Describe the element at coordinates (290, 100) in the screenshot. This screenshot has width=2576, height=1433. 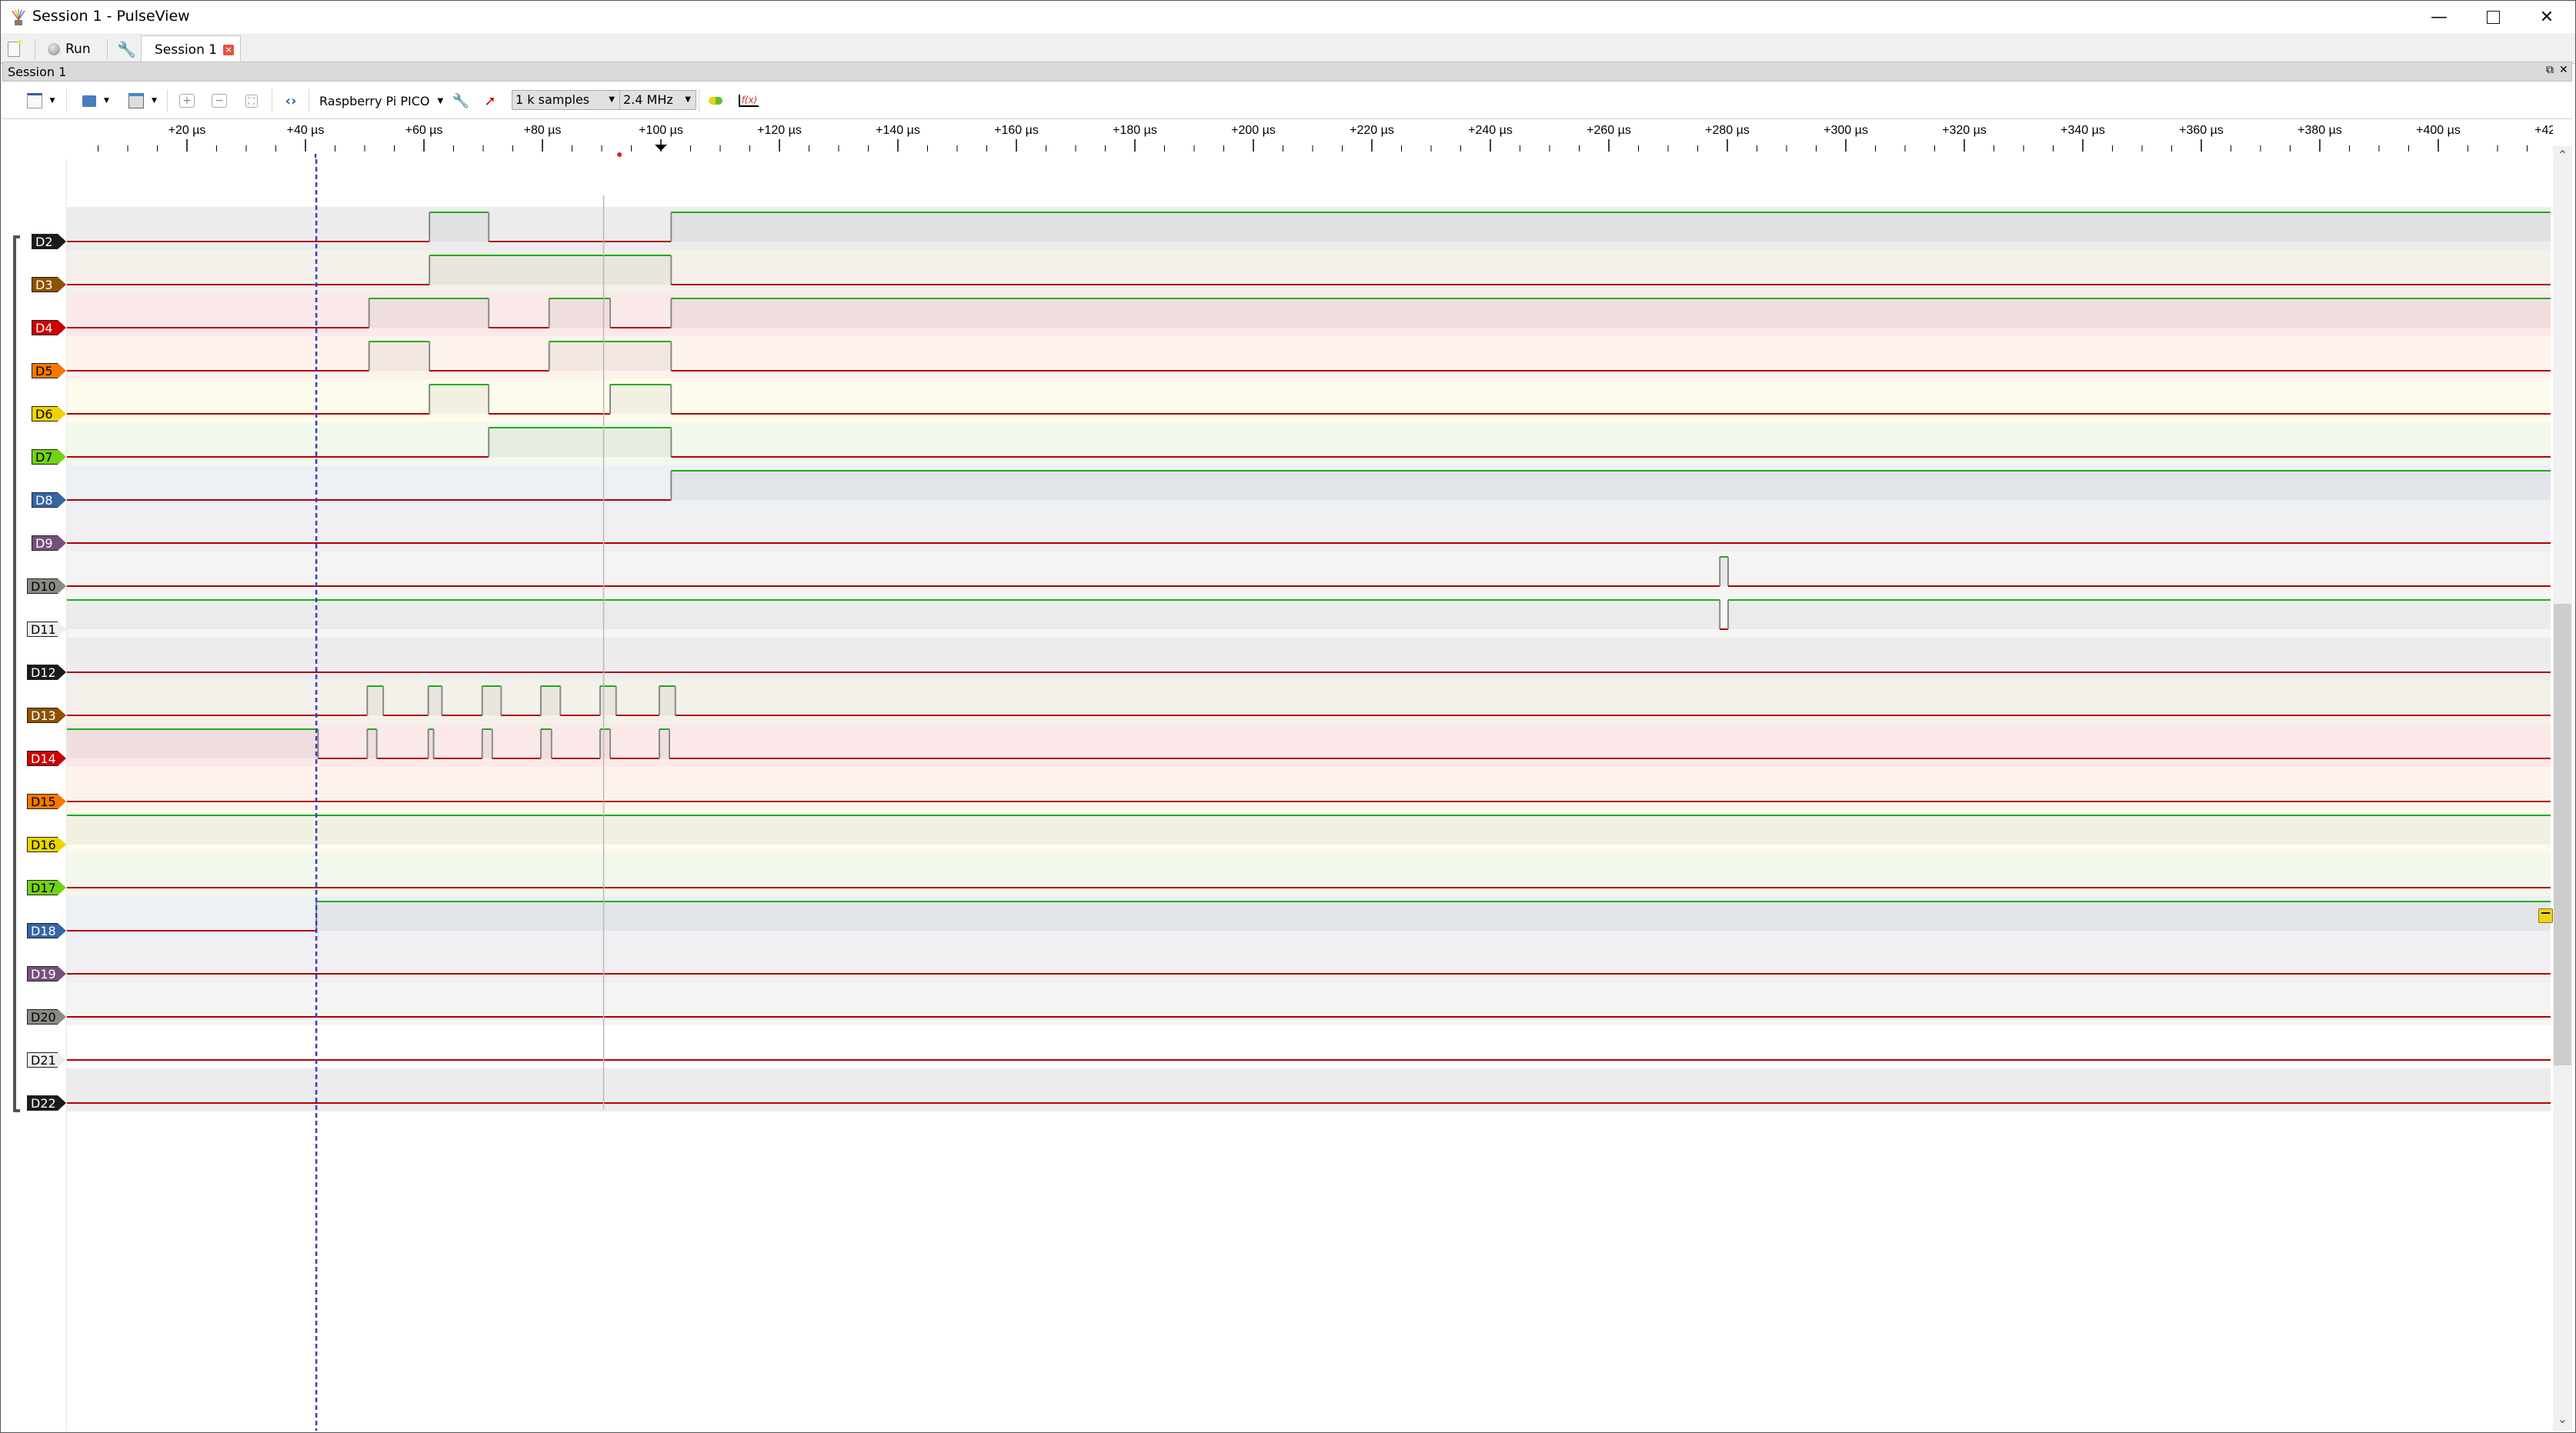
I see `cursors-button: ‹›` at that location.